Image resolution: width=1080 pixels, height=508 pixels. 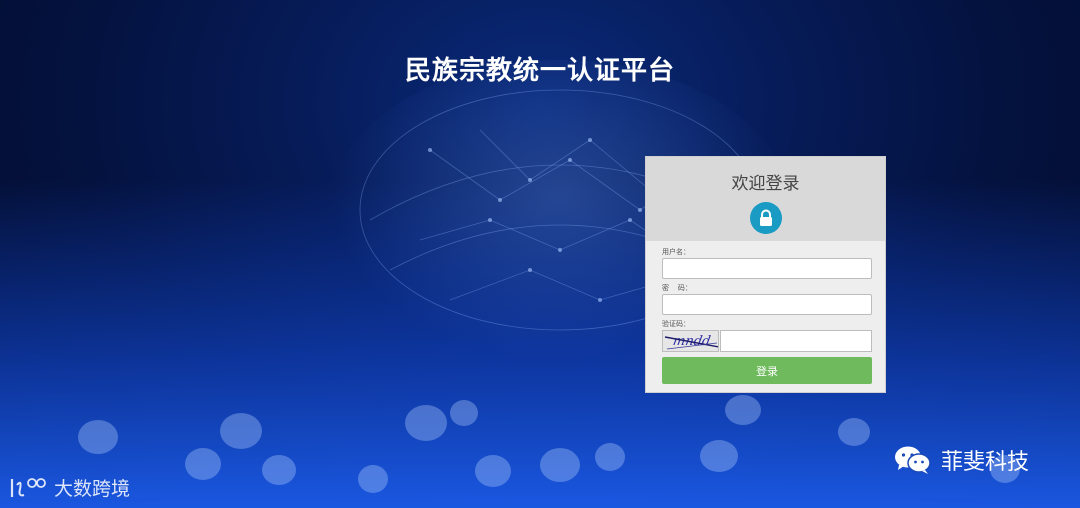 I want to click on login-button: 登录, so click(x=767, y=370).